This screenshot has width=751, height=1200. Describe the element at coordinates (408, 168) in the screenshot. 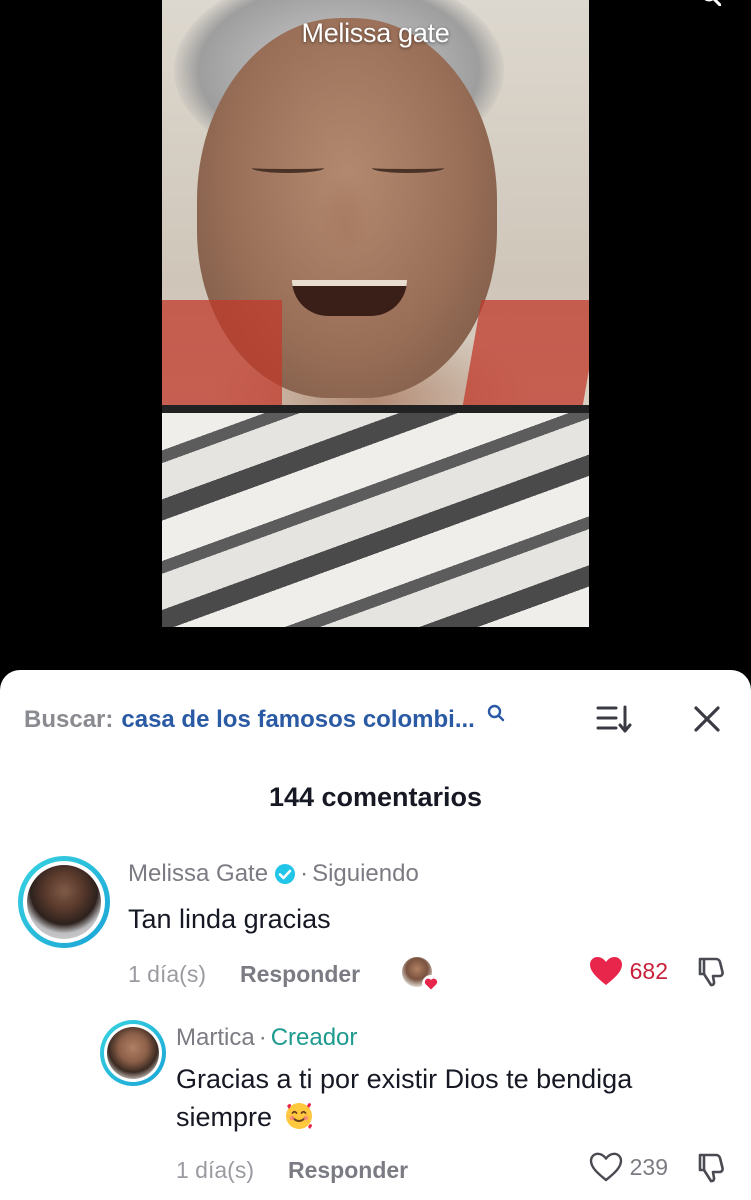

I see `video-eye-right` at that location.